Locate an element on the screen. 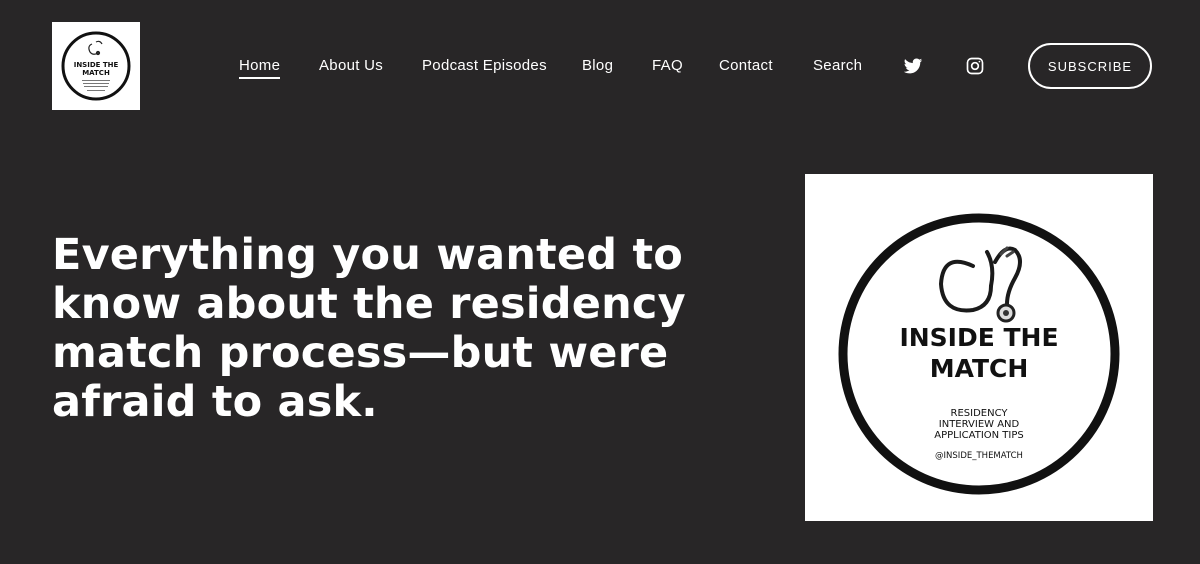 This screenshot has width=1200, height=564. cover-sub-line2: INTERVIEW AND is located at coordinates (979, 424).